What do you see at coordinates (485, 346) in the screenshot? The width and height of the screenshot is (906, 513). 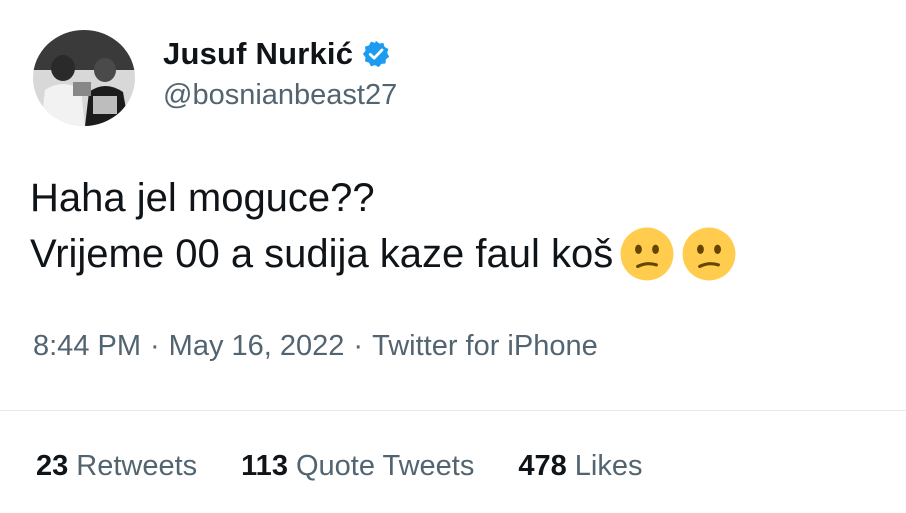 I see `tweet-source: Twitter for iPhone` at bounding box center [485, 346].